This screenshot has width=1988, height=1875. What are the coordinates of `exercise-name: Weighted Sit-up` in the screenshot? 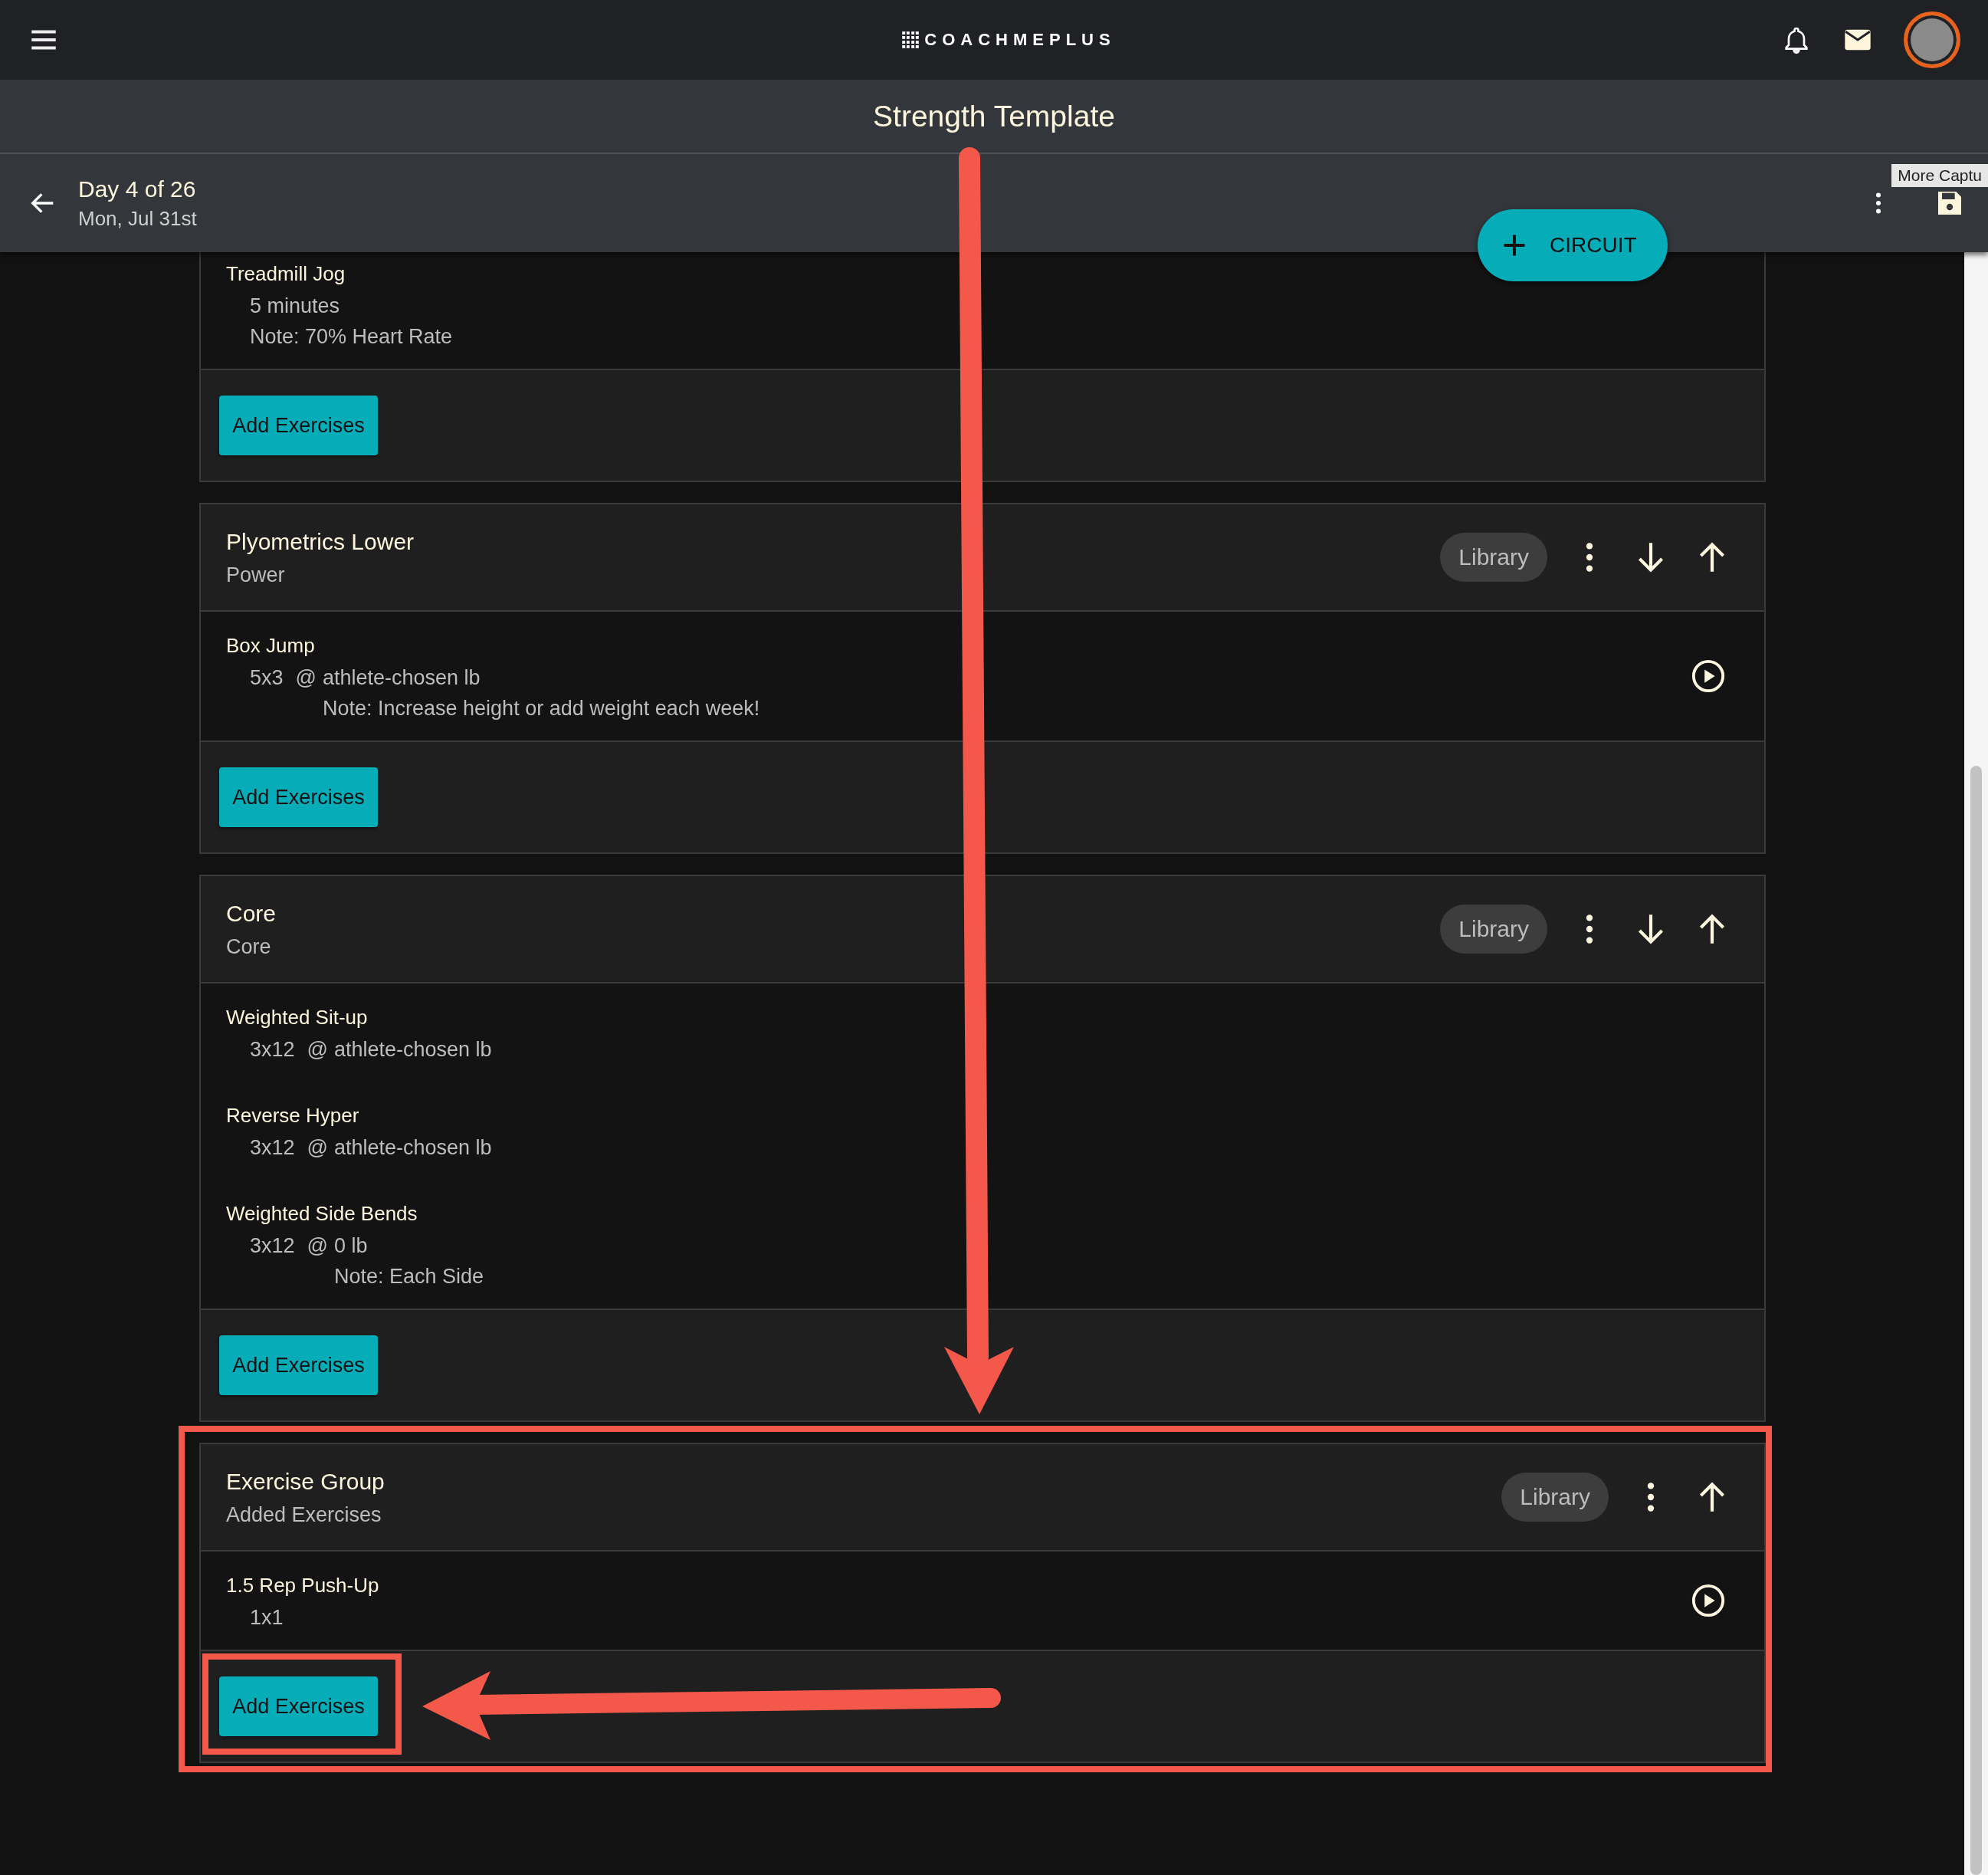 It's located at (297, 1018).